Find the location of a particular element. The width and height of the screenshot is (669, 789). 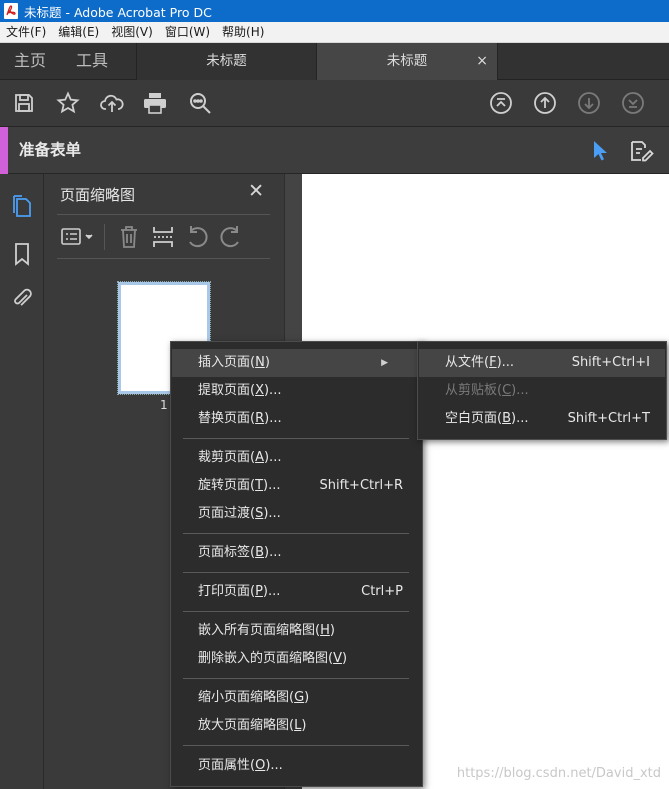

form-edit-icon is located at coordinates (642, 151).